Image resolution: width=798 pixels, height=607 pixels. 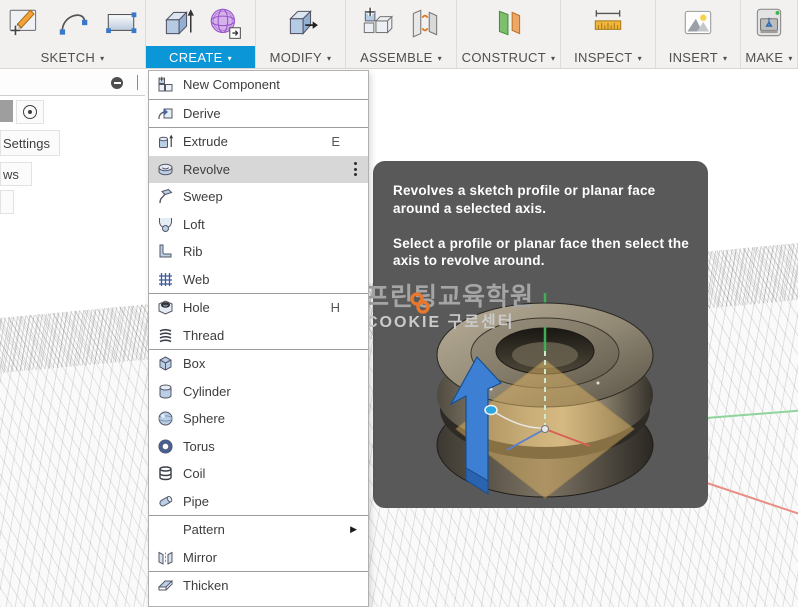 What do you see at coordinates (225, 23) in the screenshot?
I see `form-icon` at bounding box center [225, 23].